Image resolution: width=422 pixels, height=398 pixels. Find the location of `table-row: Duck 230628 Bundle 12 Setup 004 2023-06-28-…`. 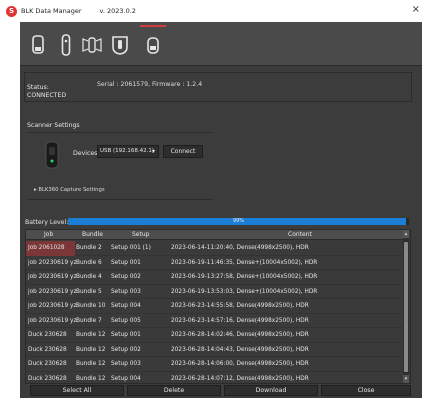

table-row: Duck 230628 Bundle 12 Setup 004 2023-06-28-… is located at coordinates (215, 378).